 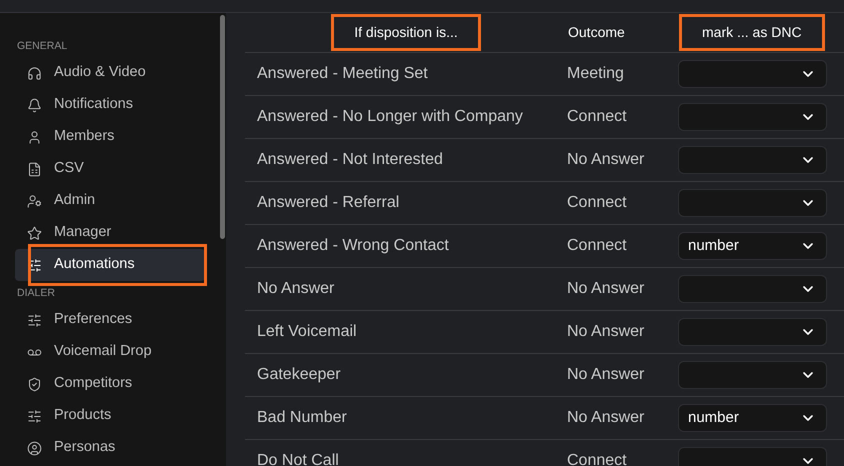 What do you see at coordinates (34, 105) in the screenshot?
I see `bell-icon` at bounding box center [34, 105].